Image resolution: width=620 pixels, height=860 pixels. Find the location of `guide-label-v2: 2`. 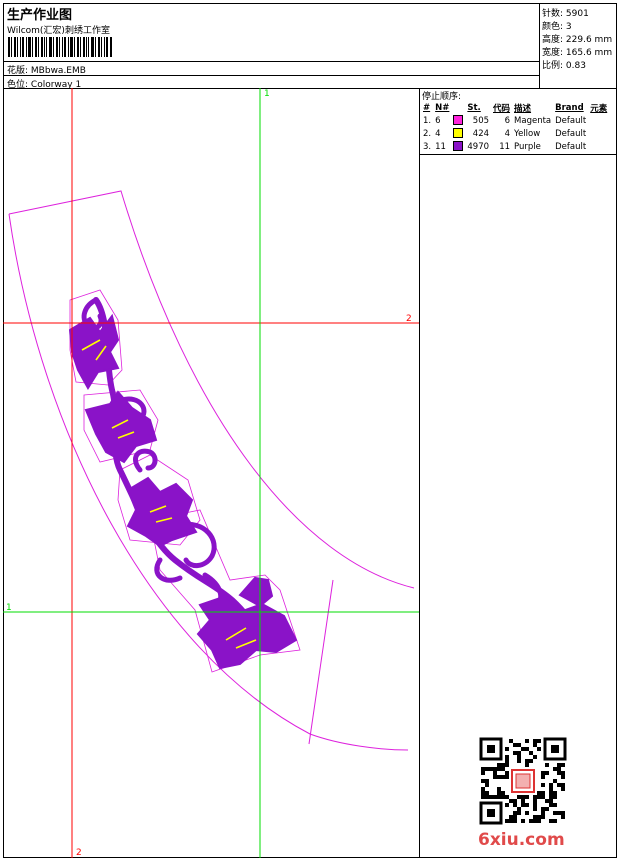

guide-label-v2: 2 is located at coordinates (79, 853).